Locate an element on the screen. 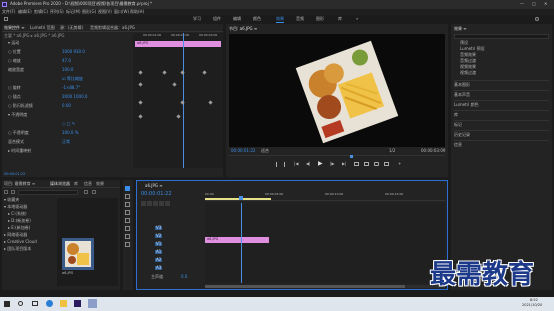 The image size is (554, 311). effect-property-row: ○ 防闪烁滤镜 0.00 is located at coordinates (67, 106).